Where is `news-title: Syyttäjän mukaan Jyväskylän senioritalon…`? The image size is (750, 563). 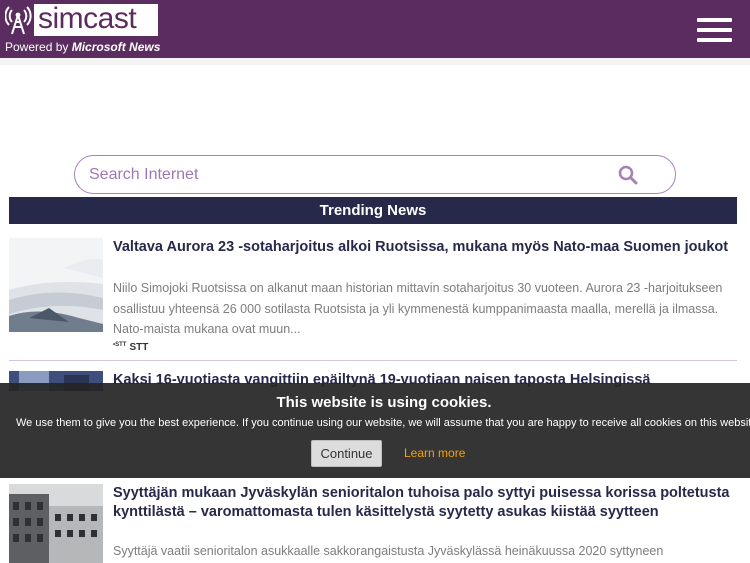 news-title: Syyttäjän mukaan Jyväskylän senioritalon… is located at coordinates (423, 503).